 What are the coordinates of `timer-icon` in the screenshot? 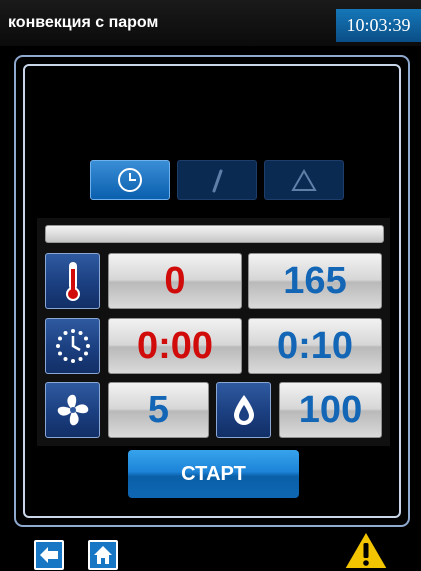 It's located at (72, 346).